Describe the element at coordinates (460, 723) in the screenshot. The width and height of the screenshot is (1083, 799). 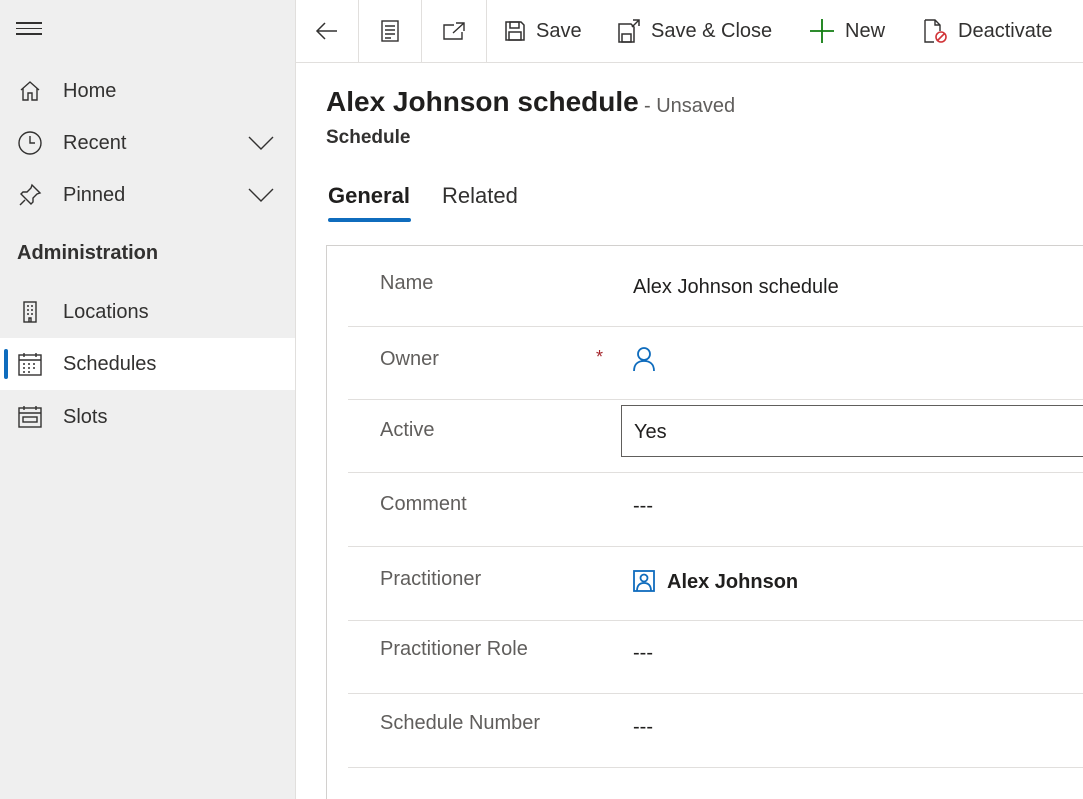
I see `schedule-number-label: Schedule Number` at that location.